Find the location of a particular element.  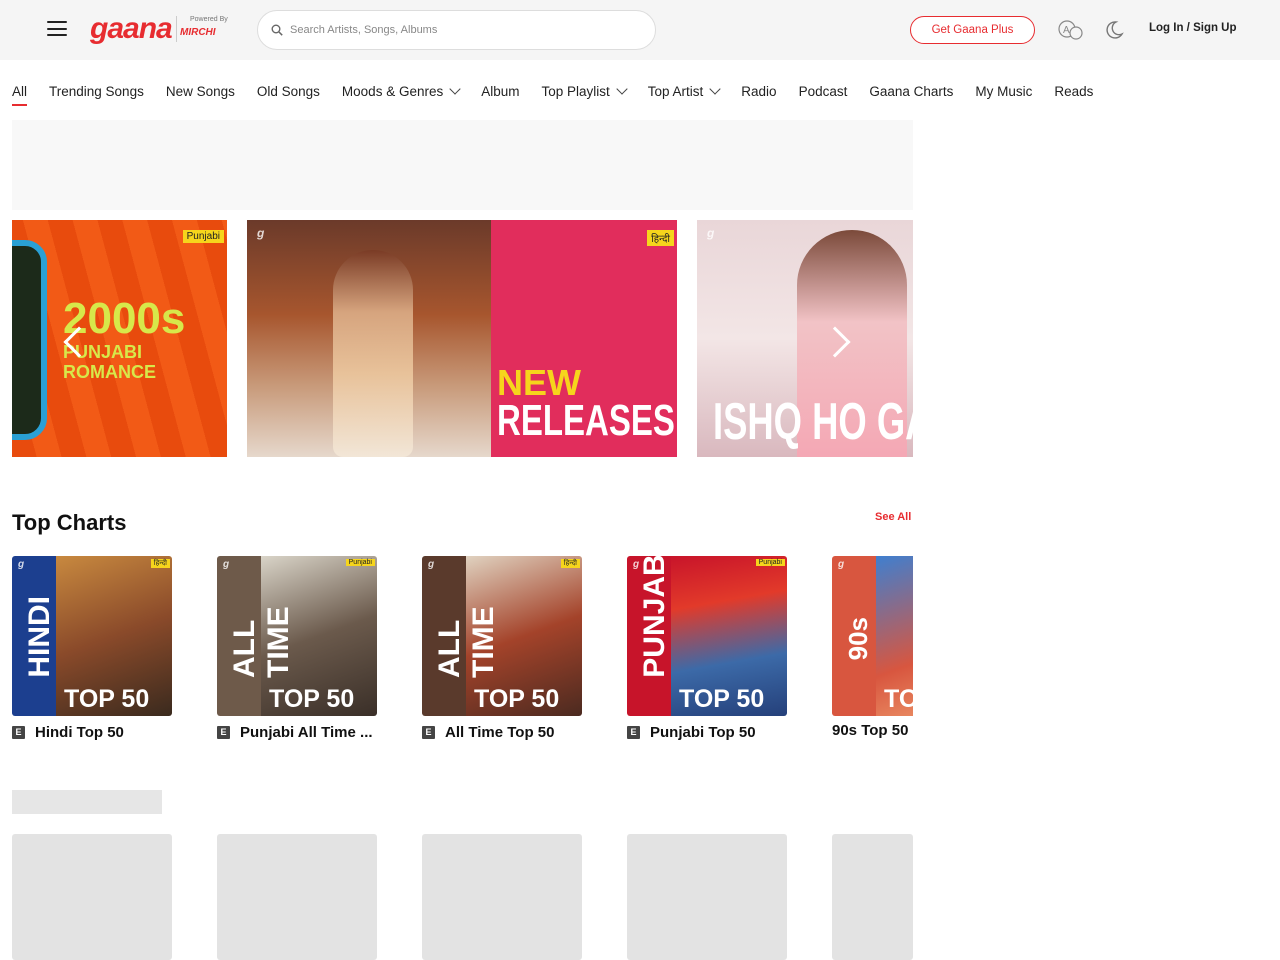

gaana-logo: gaana is located at coordinates (131, 29).